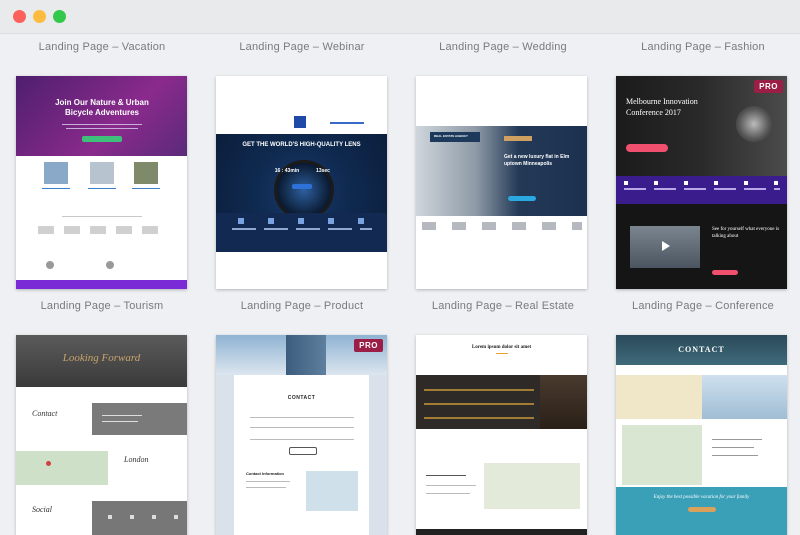  I want to click on countdown-minutes: 16 : 43min, so click(287, 171).